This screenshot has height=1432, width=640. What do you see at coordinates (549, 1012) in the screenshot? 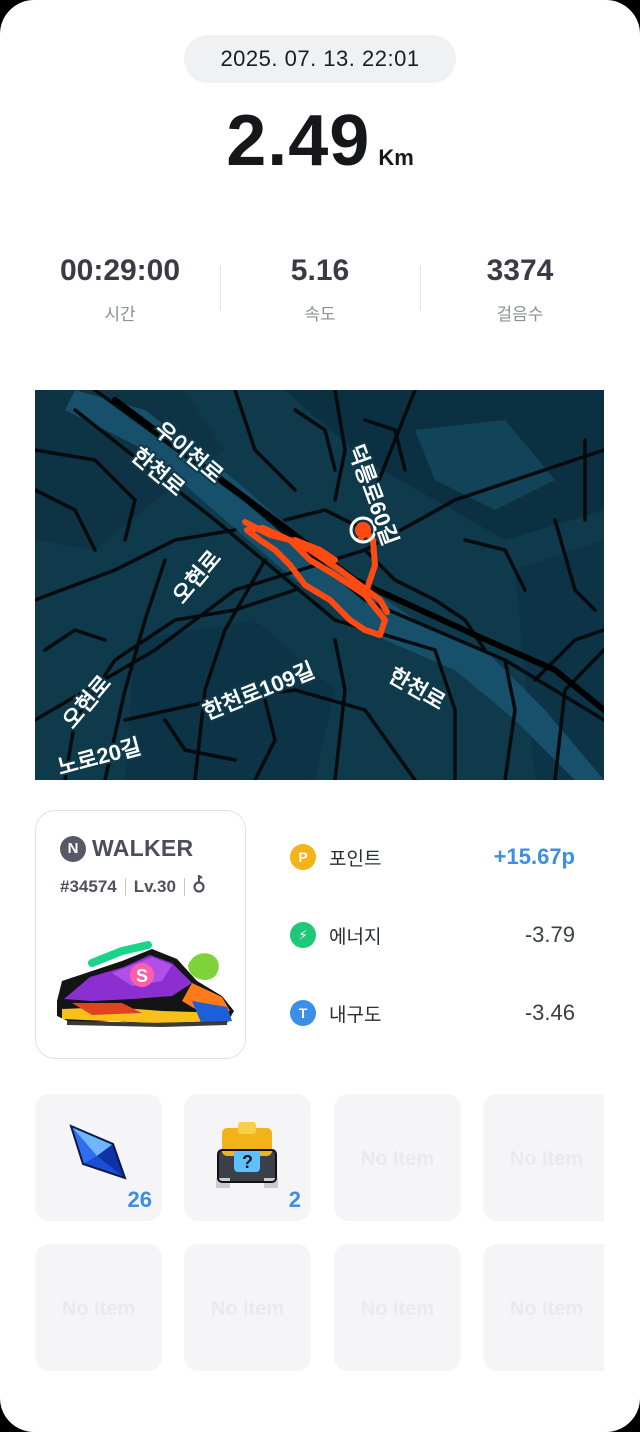
I see `reward-durability-value: -3.46` at bounding box center [549, 1012].